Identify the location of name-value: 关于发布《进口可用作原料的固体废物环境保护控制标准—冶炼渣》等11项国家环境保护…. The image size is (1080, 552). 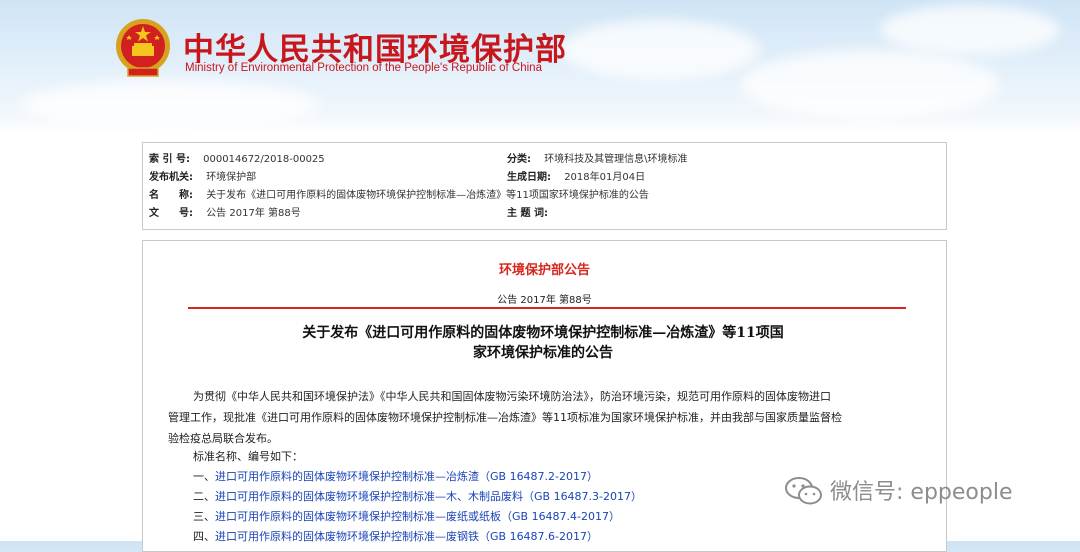
(427, 195).